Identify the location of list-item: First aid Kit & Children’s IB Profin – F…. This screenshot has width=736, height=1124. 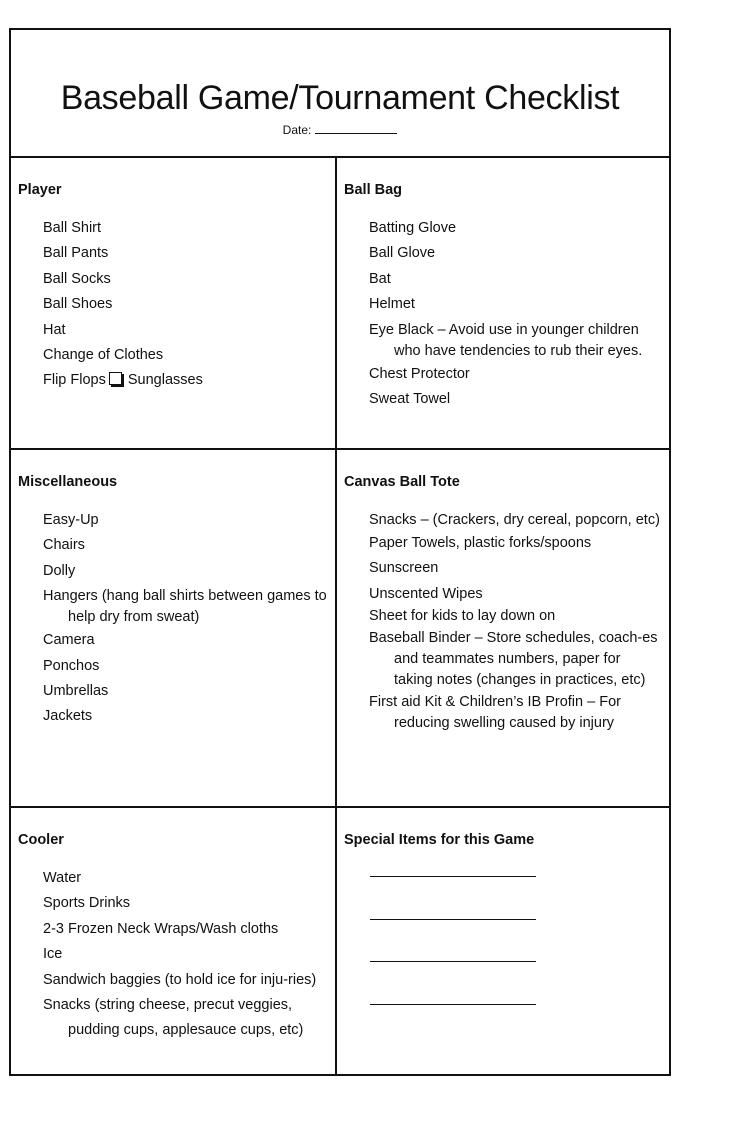
(495, 712).